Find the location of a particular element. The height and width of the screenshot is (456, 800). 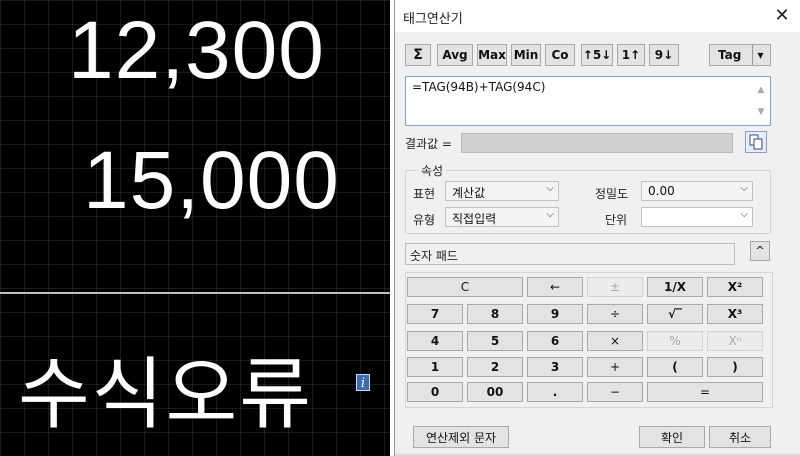

key-6: 6 is located at coordinates (555, 341).